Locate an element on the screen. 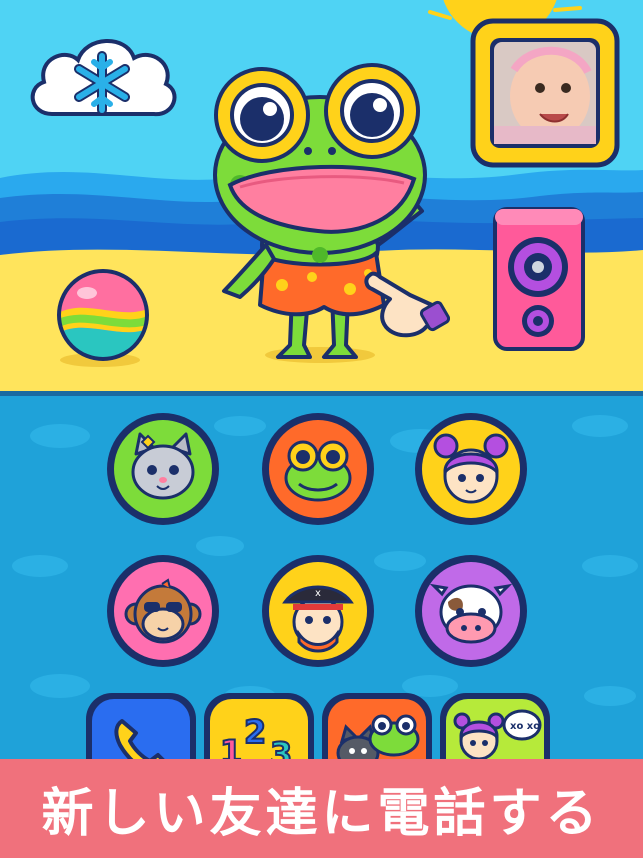 Image resolution: width=643 pixels, height=858 pixels. girl-icon is located at coordinates (471, 468).